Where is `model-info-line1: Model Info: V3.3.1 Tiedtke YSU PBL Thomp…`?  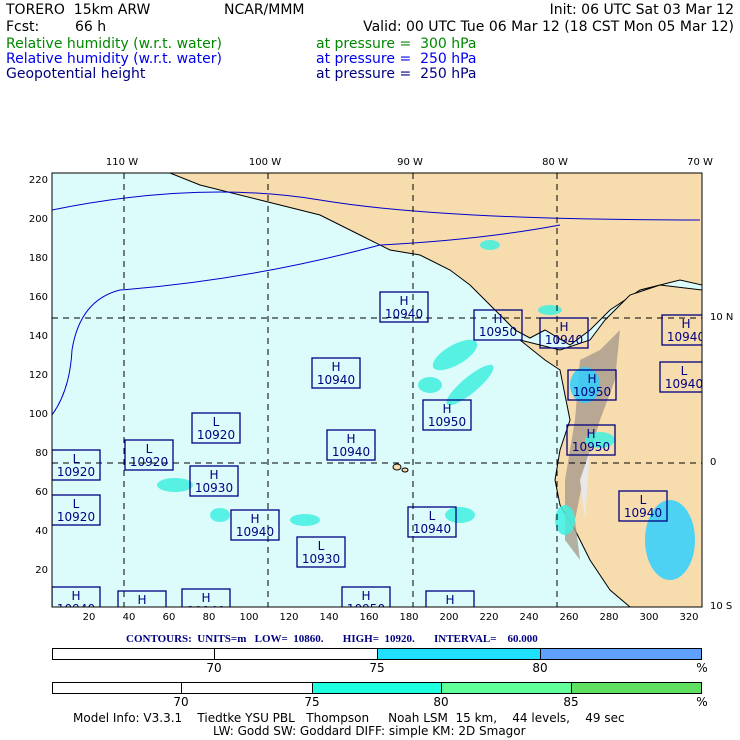
model-info-line1: Model Info: V3.3.1 Tiedtke YSU PBL Thomp… is located at coordinates (349, 718).